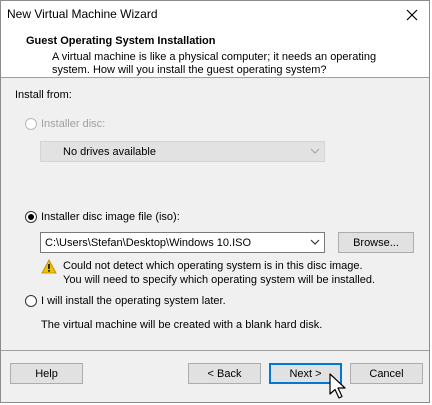  Describe the element at coordinates (305, 373) in the screenshot. I see `next-label: Next >` at that location.